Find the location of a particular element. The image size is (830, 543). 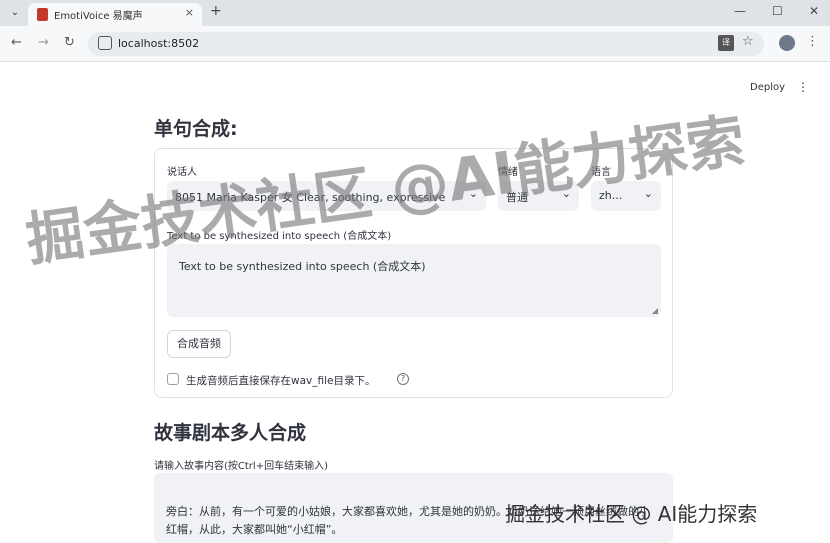

translate-icon: 译 is located at coordinates (726, 43).